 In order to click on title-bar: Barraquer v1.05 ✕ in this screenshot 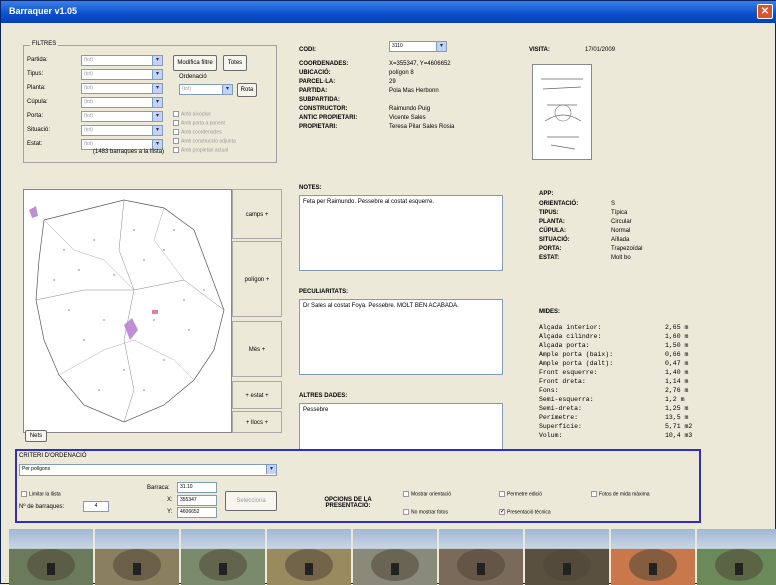, I will do `click(388, 12)`.